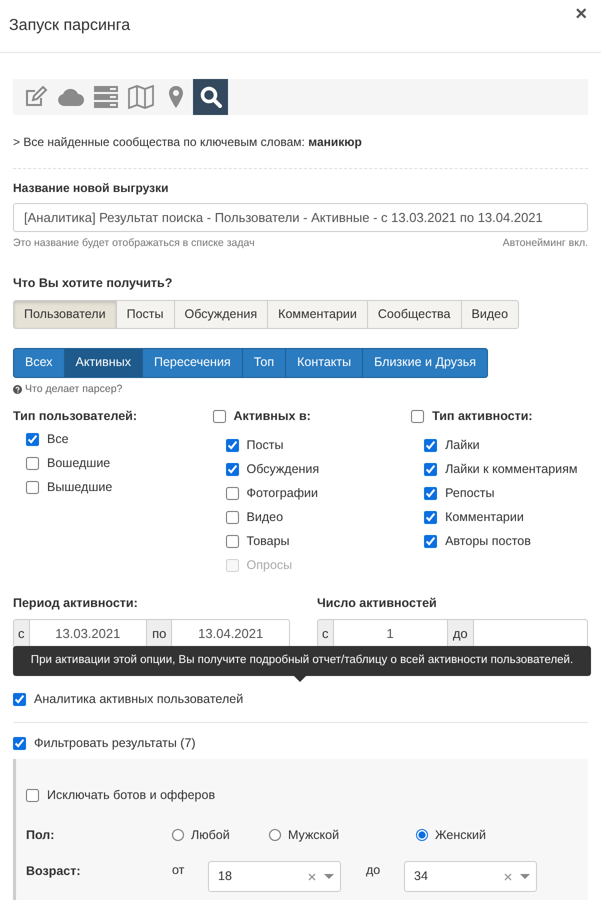 The image size is (601, 900). Describe the element at coordinates (269, 565) in the screenshot. I see `option-label: Опросы` at that location.